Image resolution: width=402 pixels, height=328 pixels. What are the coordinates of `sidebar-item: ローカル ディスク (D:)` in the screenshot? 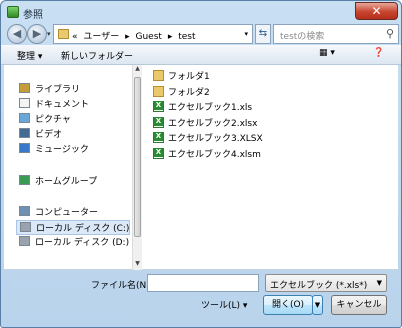 It's located at (74, 242).